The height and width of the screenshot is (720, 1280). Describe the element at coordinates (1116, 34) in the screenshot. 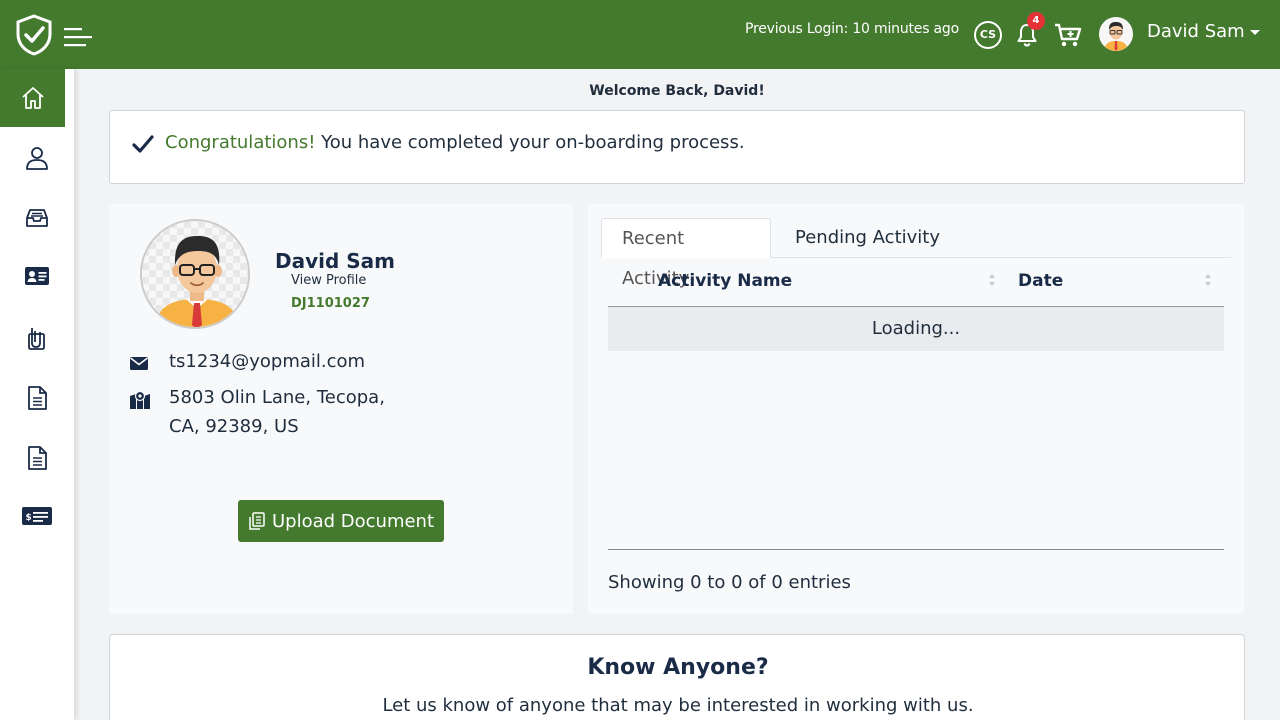

I see `user-avatar` at that location.